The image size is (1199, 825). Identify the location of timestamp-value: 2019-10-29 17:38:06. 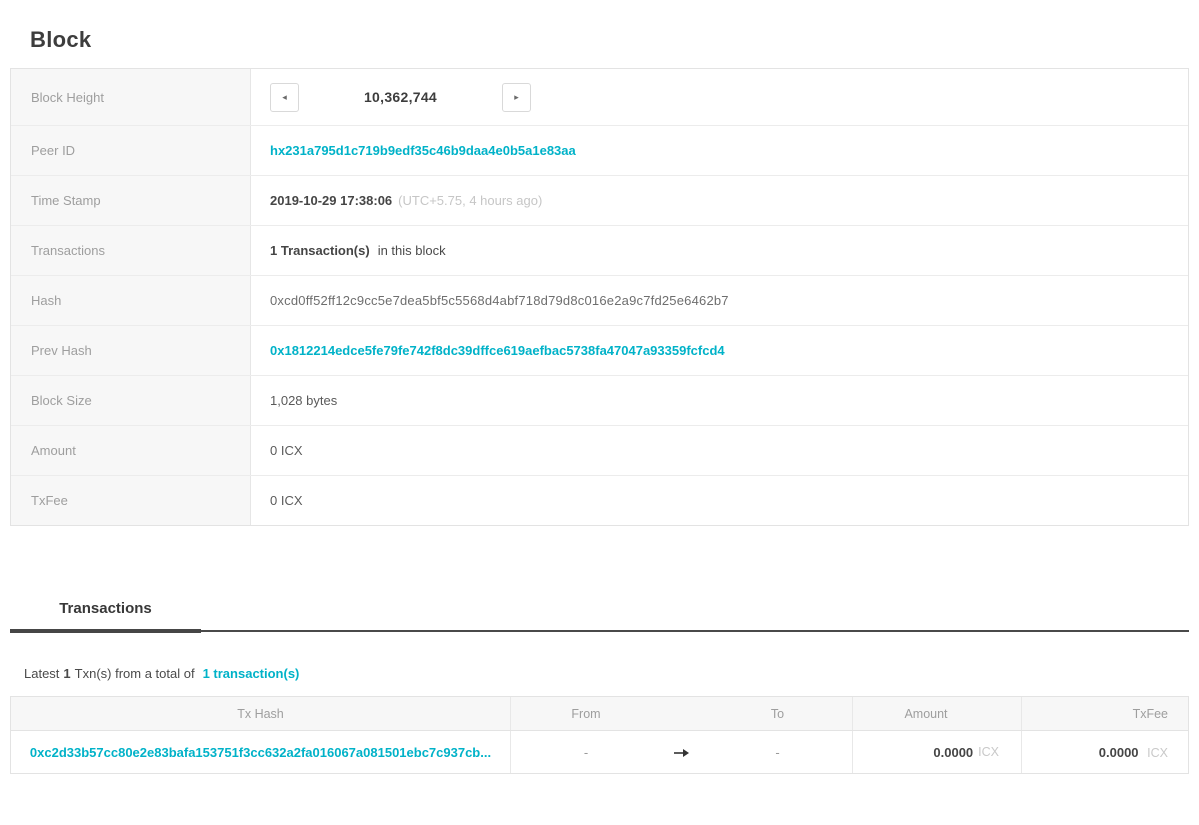
(331, 200).